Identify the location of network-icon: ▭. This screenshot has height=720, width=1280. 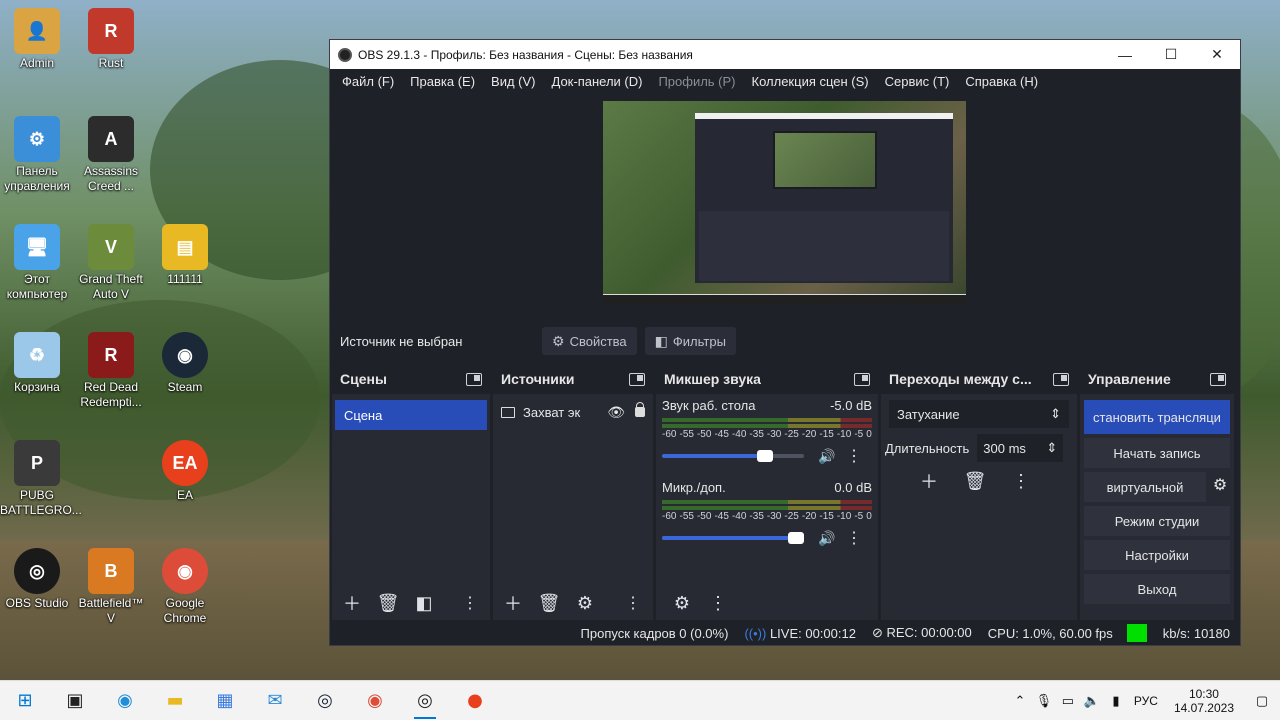
(1068, 701).